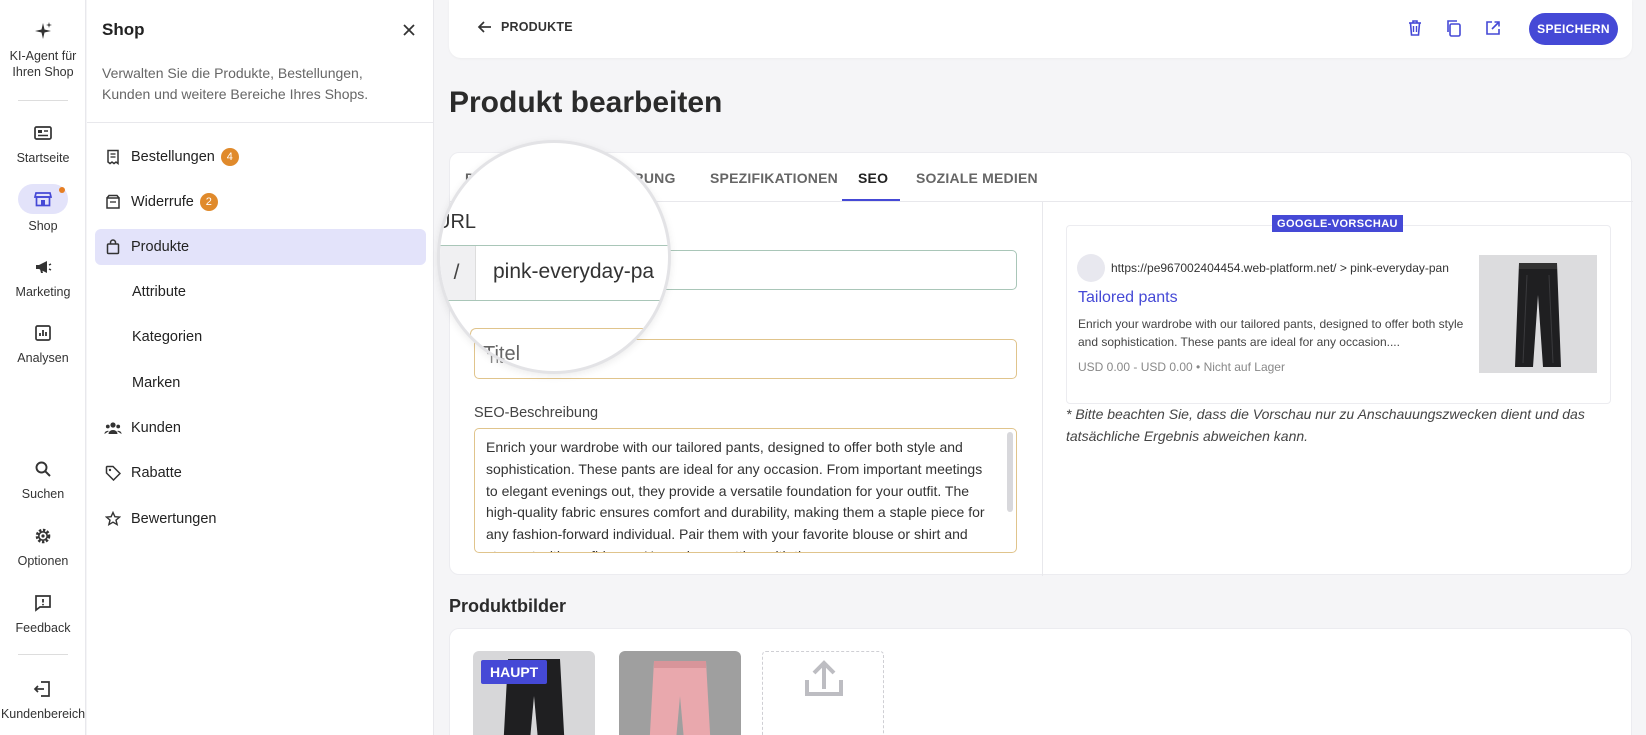 This screenshot has height=735, width=1646. I want to click on nav-label: Widerrufe, so click(162, 202).